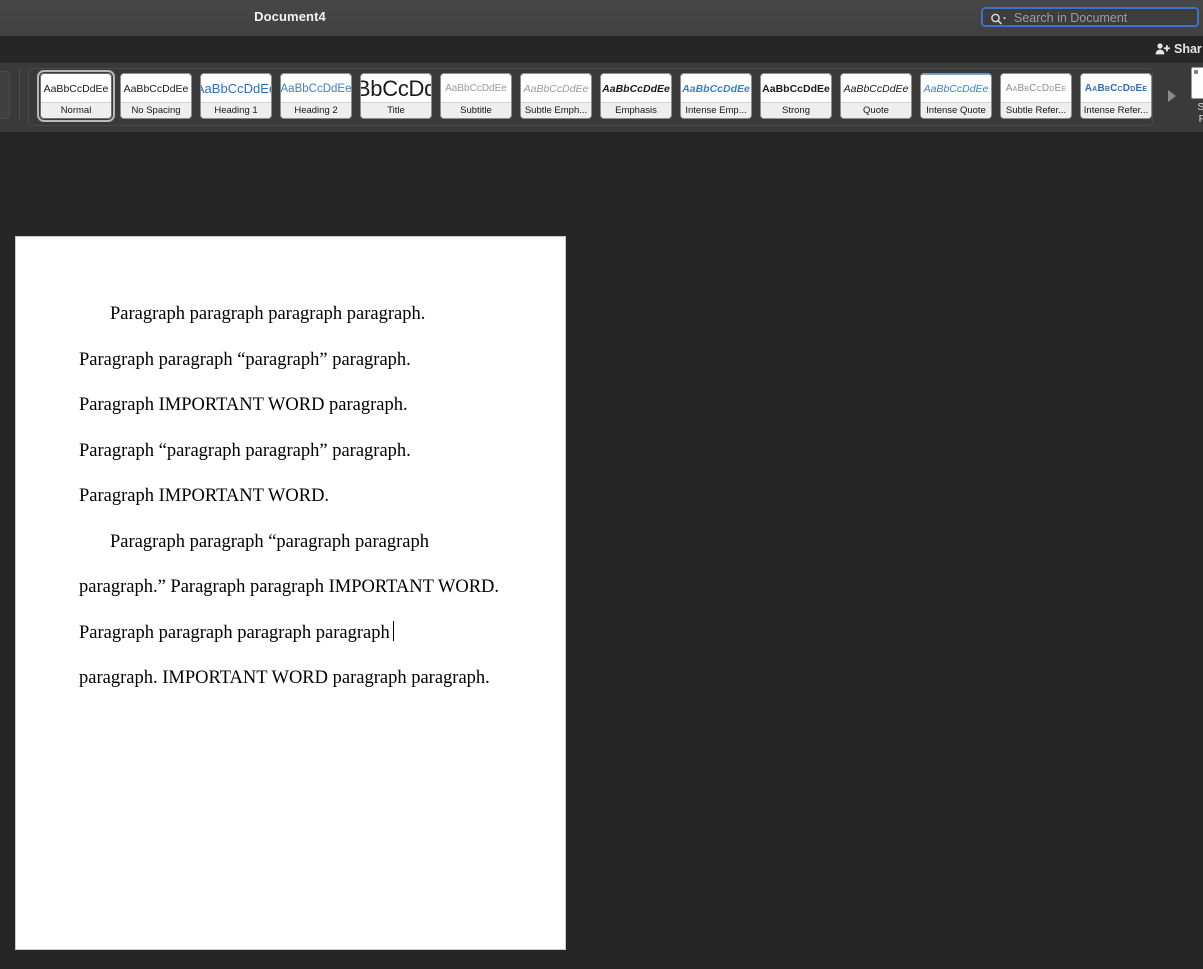 The height and width of the screenshot is (969, 1203). Describe the element at coordinates (1162, 49) in the screenshot. I see `person-add-icon` at that location.